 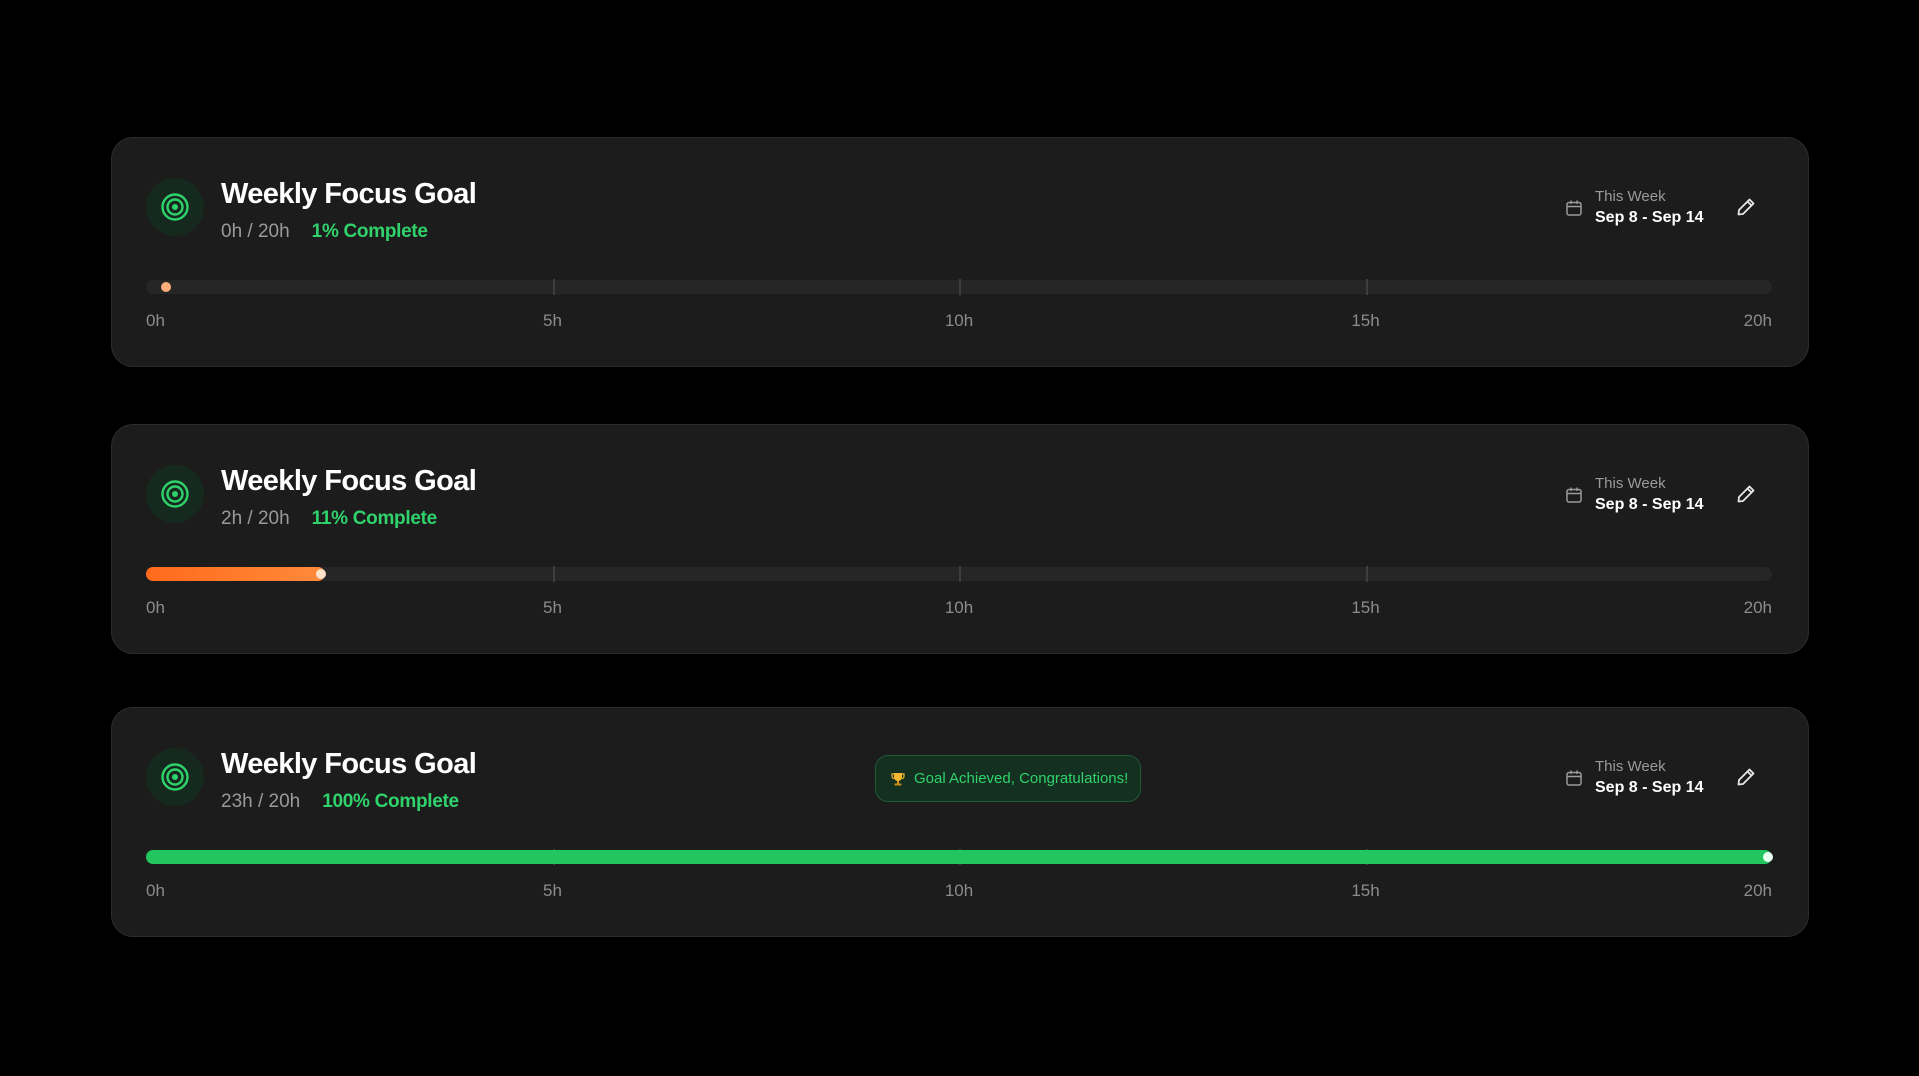 I want to click on goal-achieved-badge: Goal Achieved, Congratulations!, so click(x=1008, y=778).